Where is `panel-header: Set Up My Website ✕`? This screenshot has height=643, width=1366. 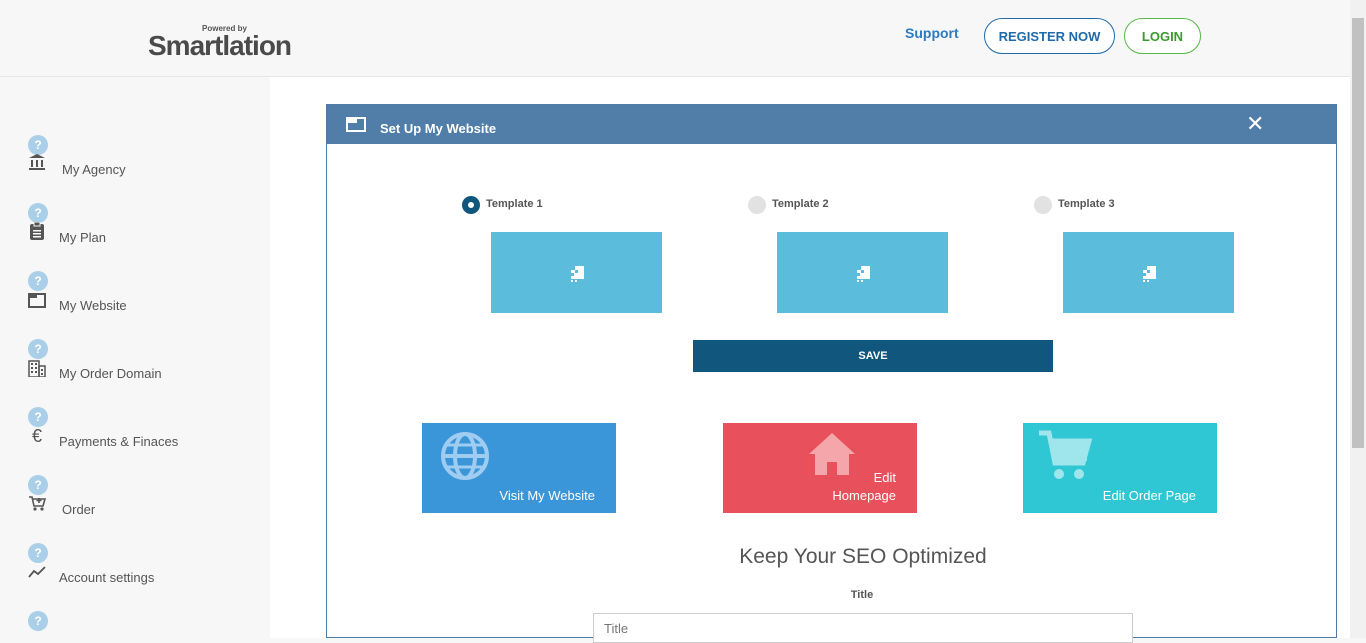 panel-header: Set Up My Website ✕ is located at coordinates (831, 124).